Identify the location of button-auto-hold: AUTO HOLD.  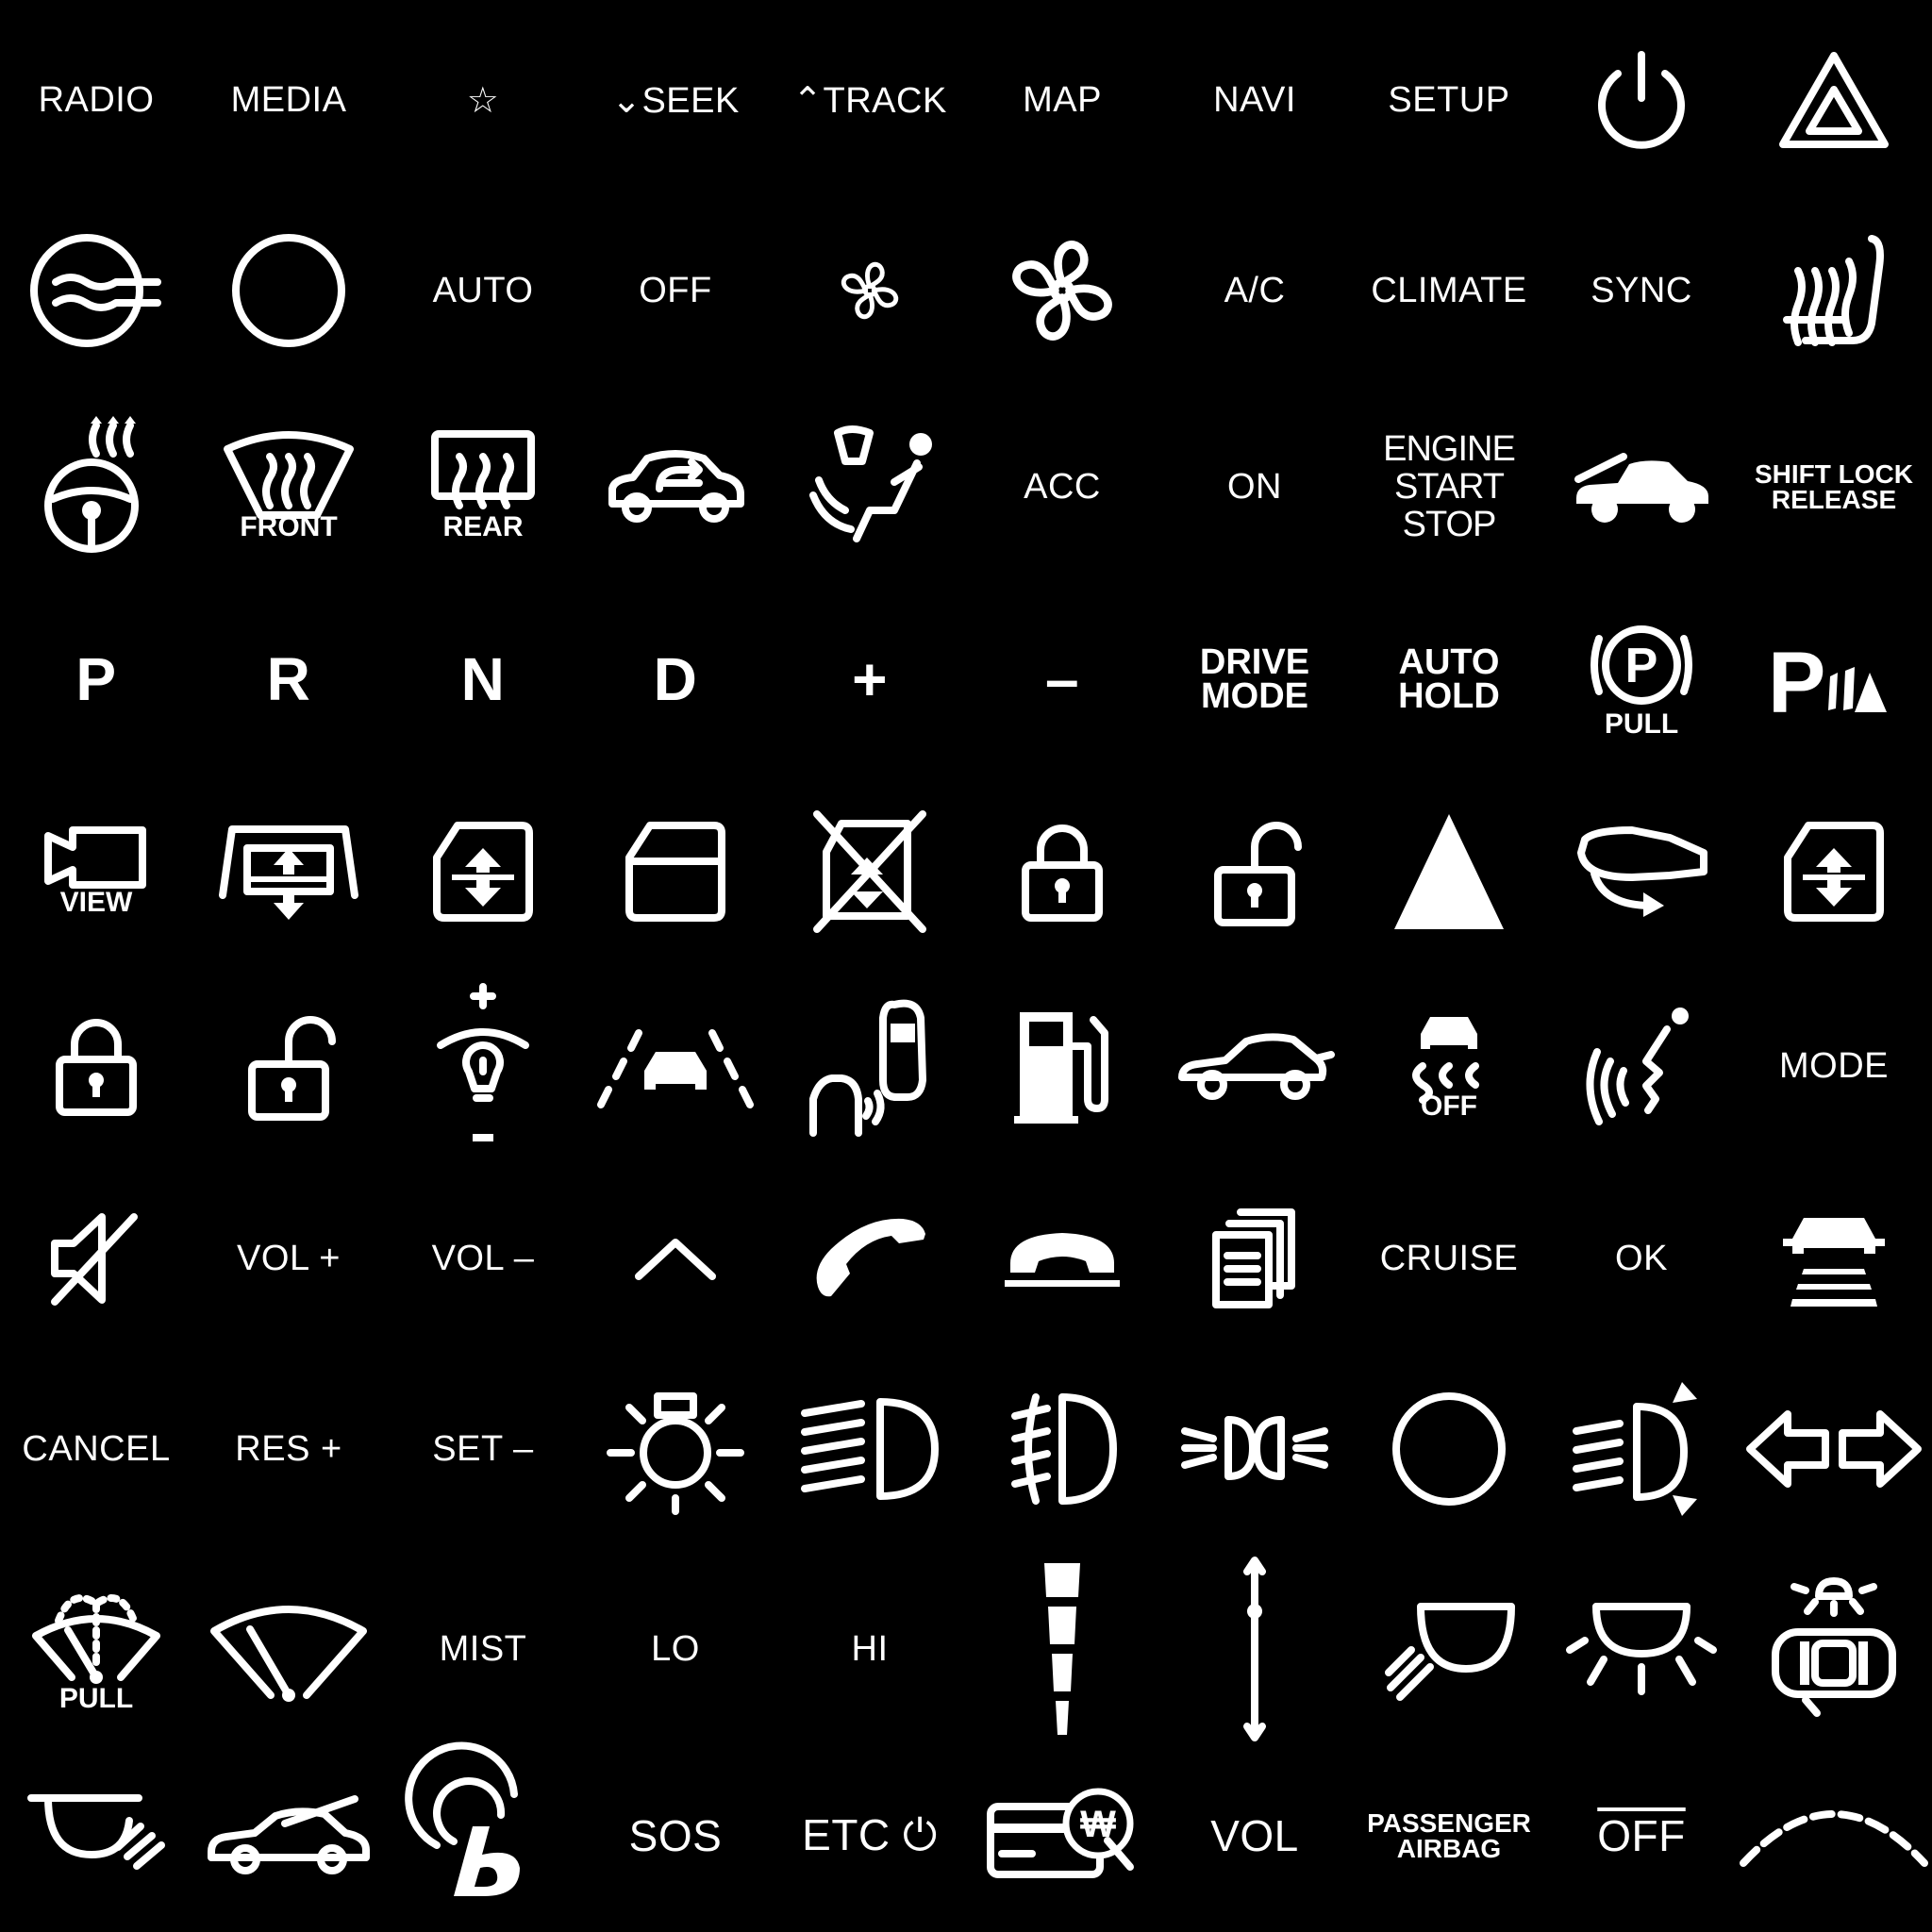
(1449, 680).